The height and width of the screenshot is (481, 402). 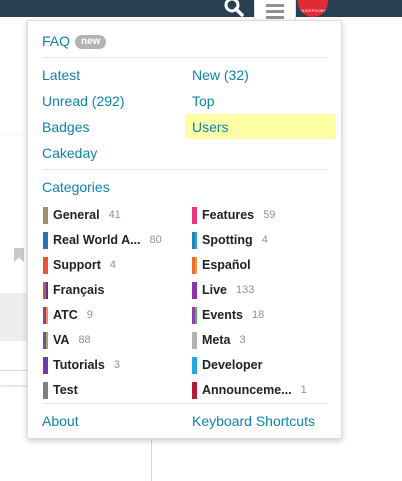 What do you see at coordinates (228, 215) in the screenshot?
I see `category-name: Features` at bounding box center [228, 215].